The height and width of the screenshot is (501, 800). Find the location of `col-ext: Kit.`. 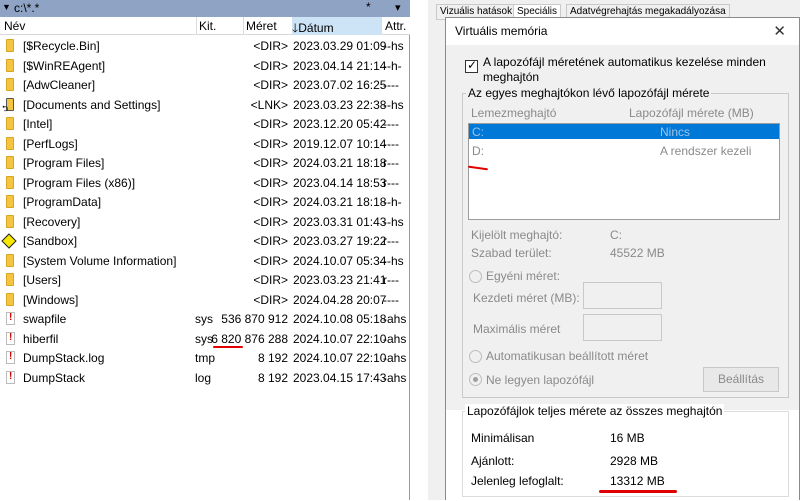

col-ext: Kit. is located at coordinates (207, 26).